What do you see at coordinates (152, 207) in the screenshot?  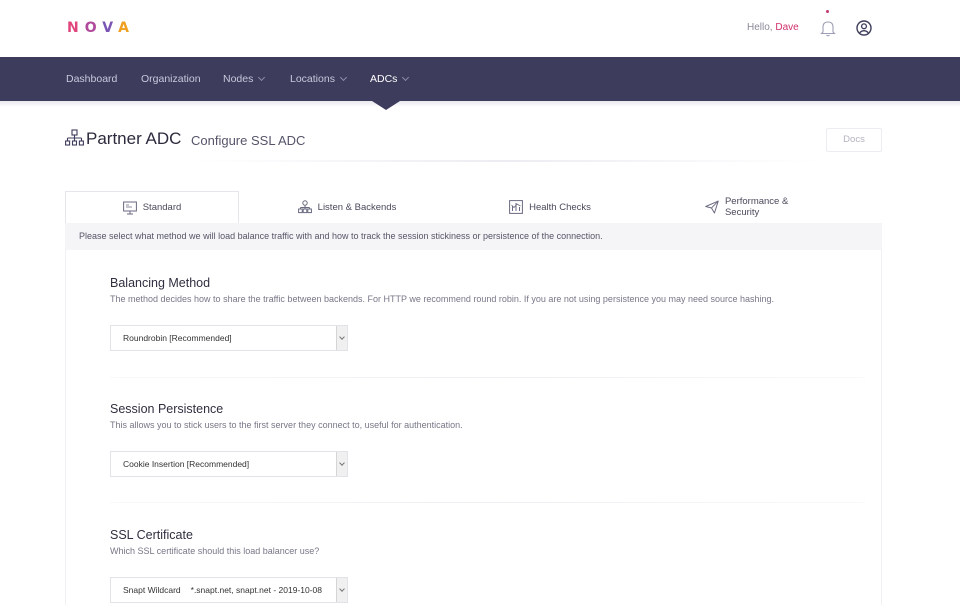 I see `tab-standard: Standard` at bounding box center [152, 207].